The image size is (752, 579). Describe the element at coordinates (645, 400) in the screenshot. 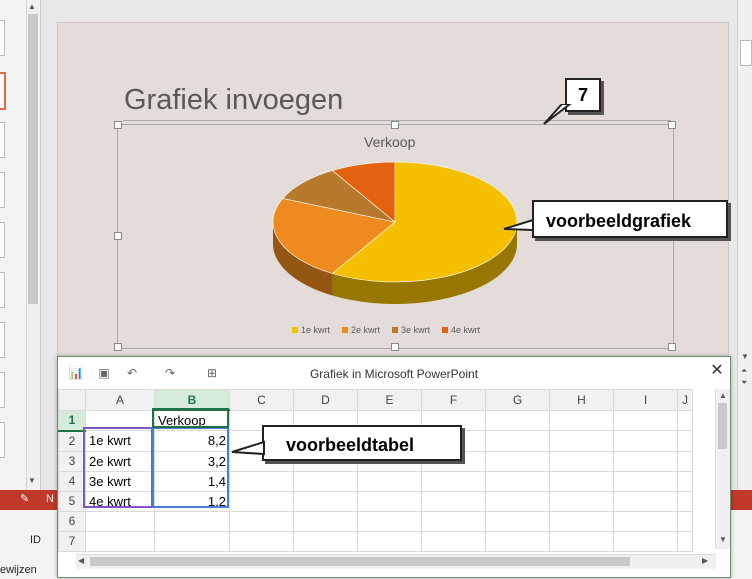

I see `column-header-i: I` at that location.